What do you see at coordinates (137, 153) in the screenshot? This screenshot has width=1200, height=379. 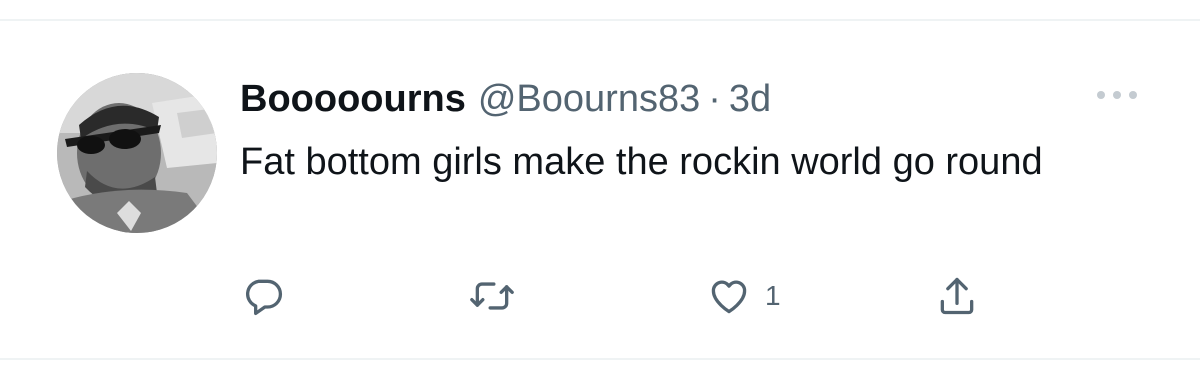 I see `avatar` at bounding box center [137, 153].